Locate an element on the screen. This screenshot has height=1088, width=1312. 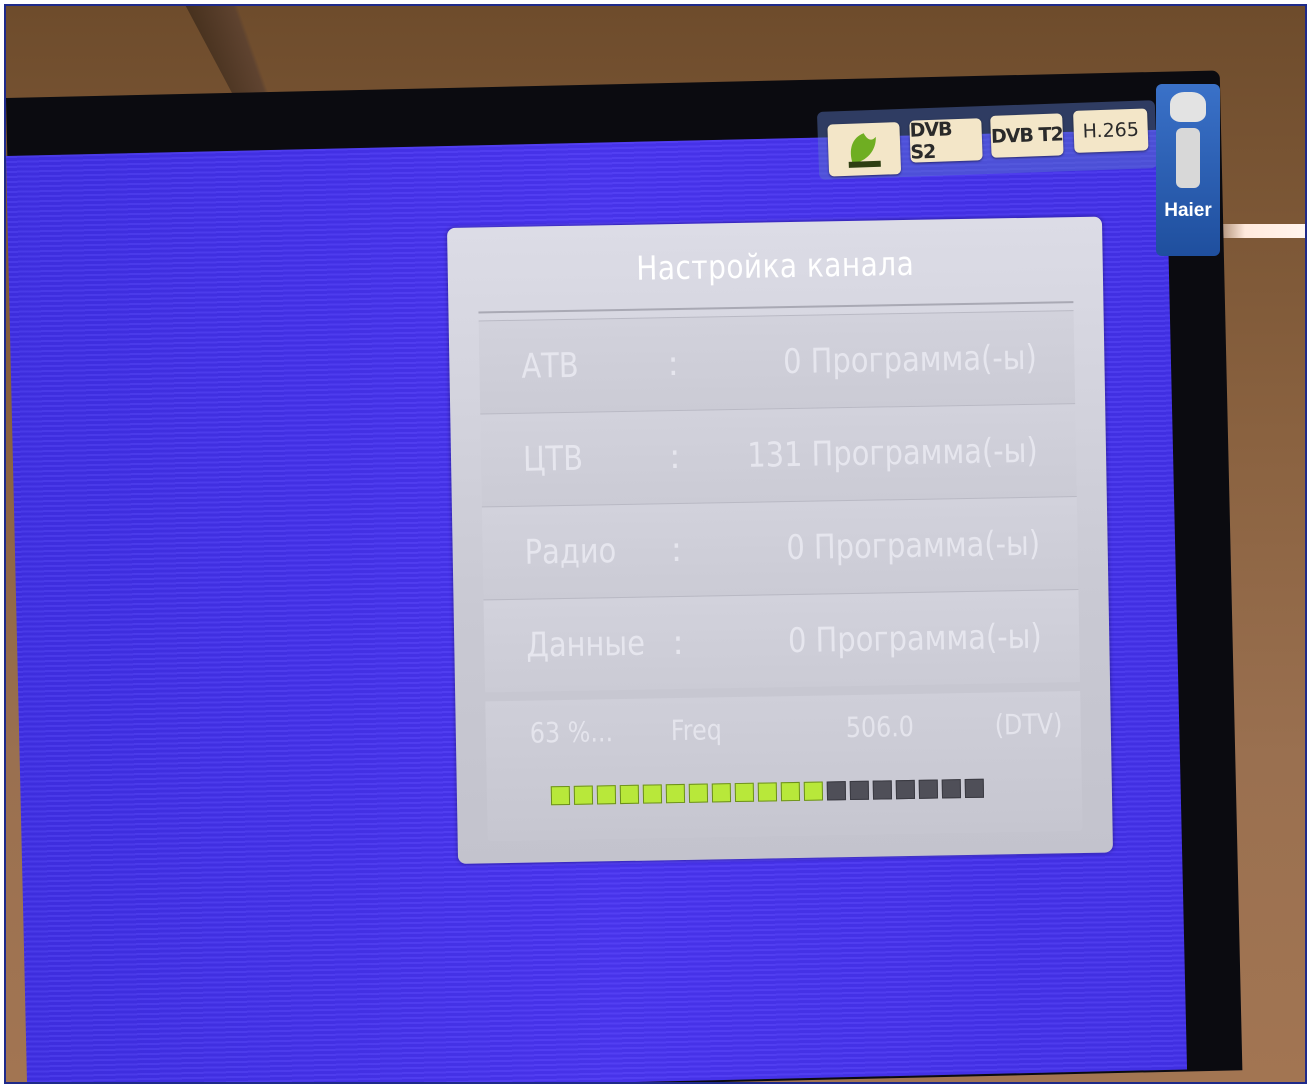
eco-leaf-icon is located at coordinates (864, 149).